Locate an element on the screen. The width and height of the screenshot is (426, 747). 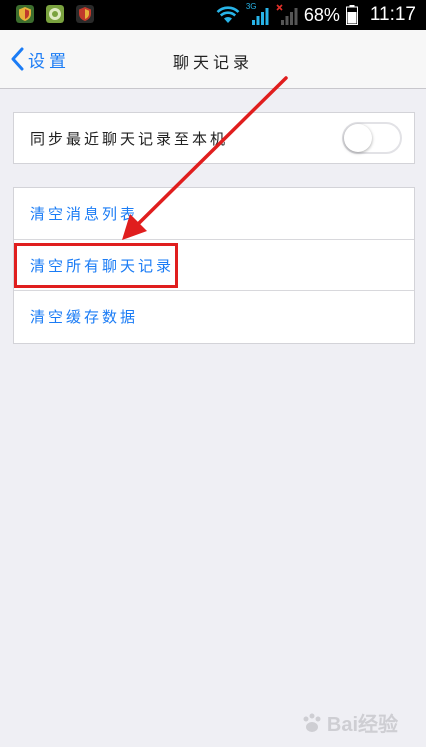
sync-history-label: 同步最近聊天记录至本机 is located at coordinates (129, 139).